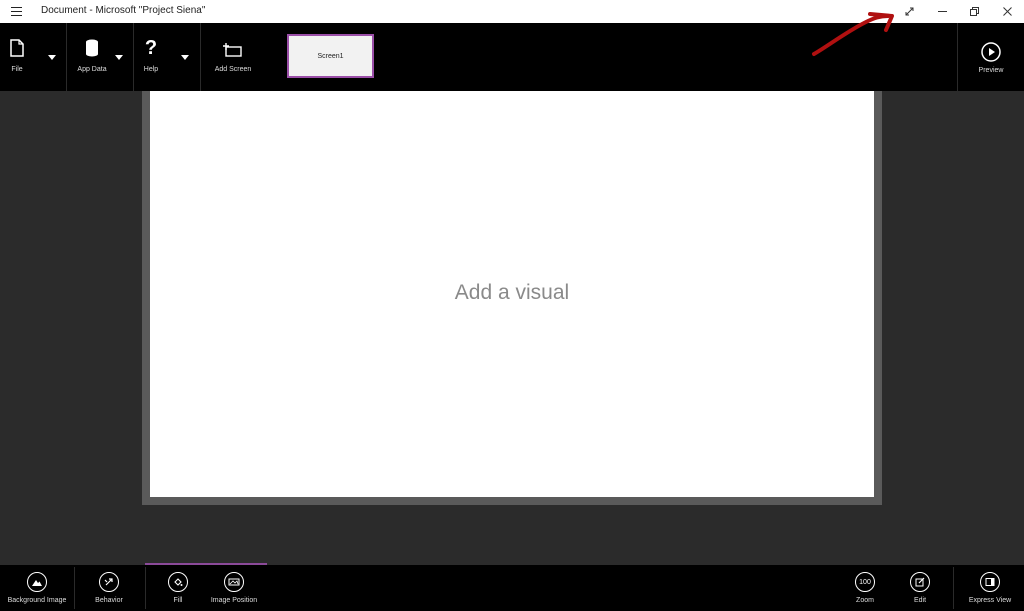 The width and height of the screenshot is (1024, 611). Describe the element at coordinates (16, 11) in the screenshot. I see `hamburger-icon` at that location.